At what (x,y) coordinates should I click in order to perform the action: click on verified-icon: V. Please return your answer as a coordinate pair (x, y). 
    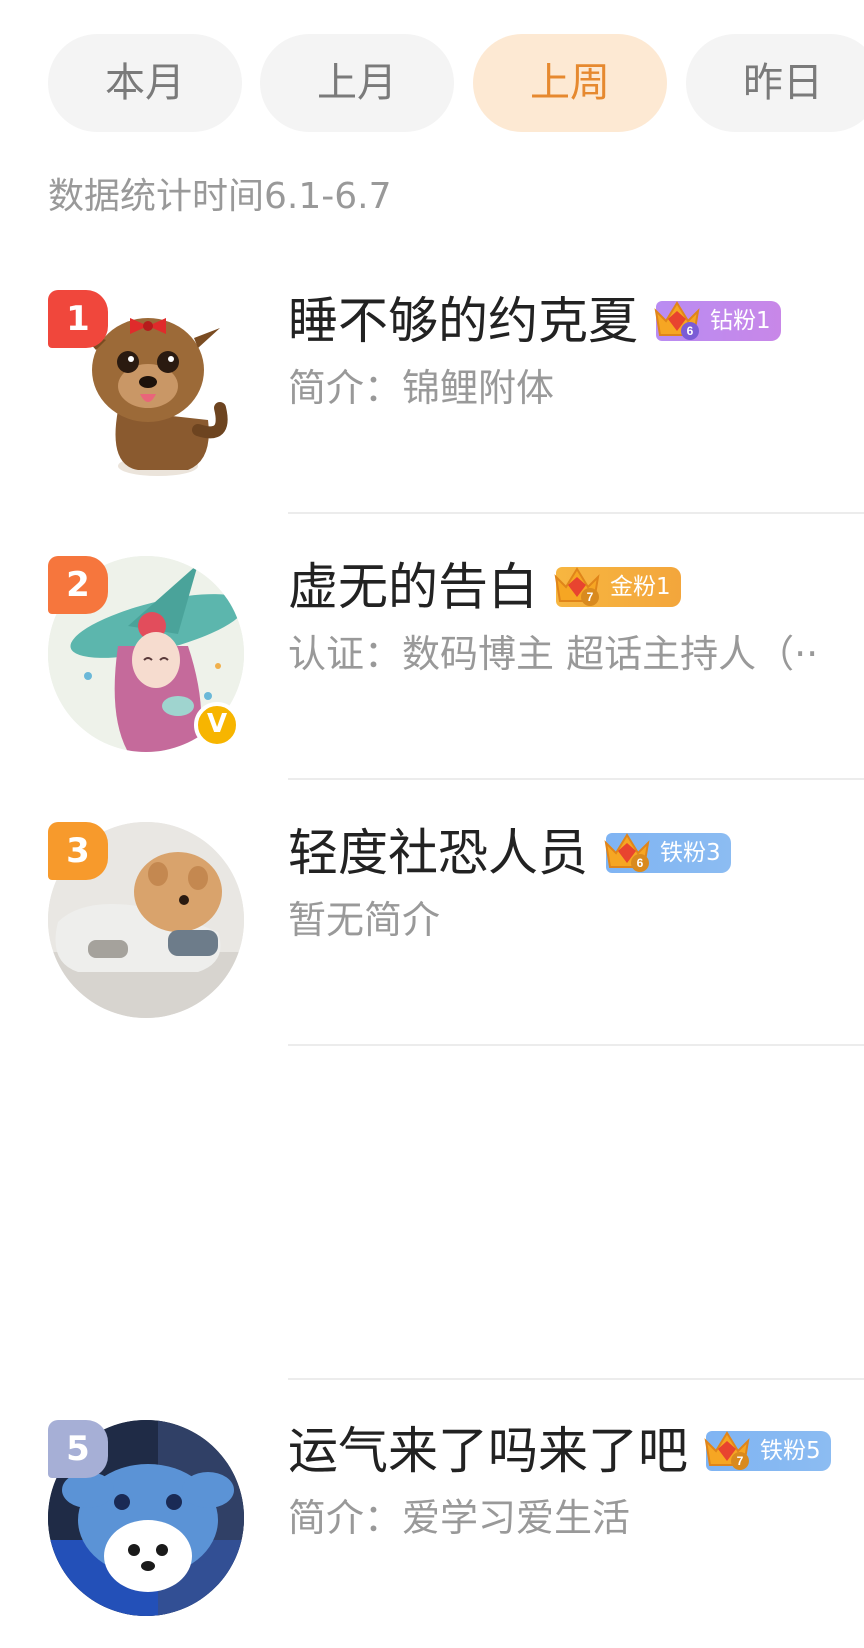
    Looking at the image, I should click on (217, 725).